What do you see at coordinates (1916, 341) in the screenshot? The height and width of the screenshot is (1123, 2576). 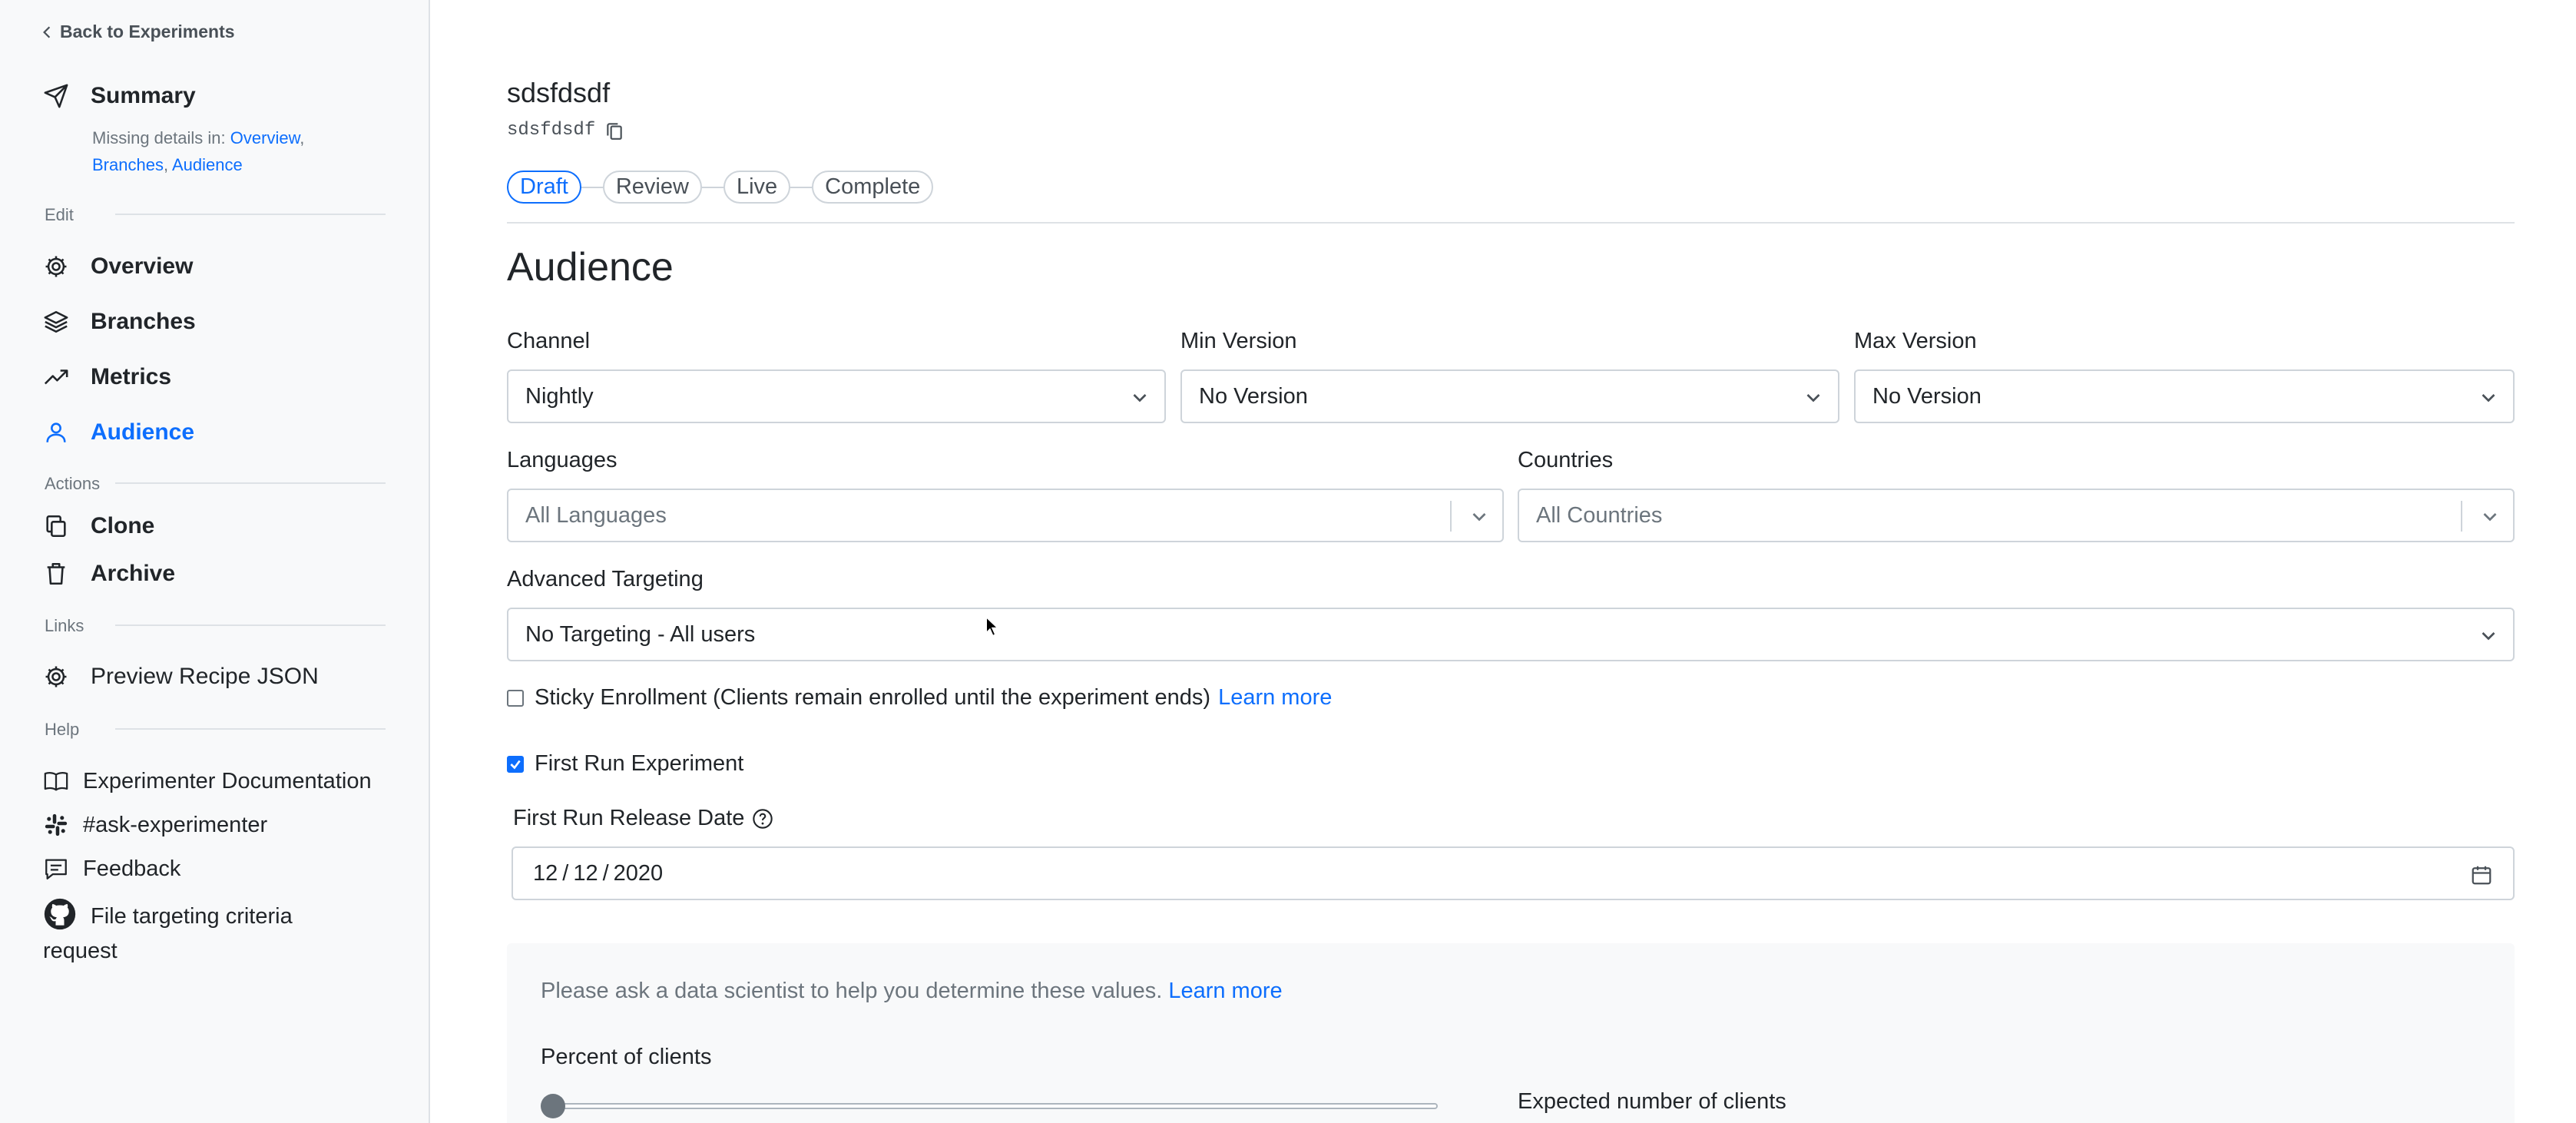 I see `max-version-label: Max Version` at bounding box center [1916, 341].